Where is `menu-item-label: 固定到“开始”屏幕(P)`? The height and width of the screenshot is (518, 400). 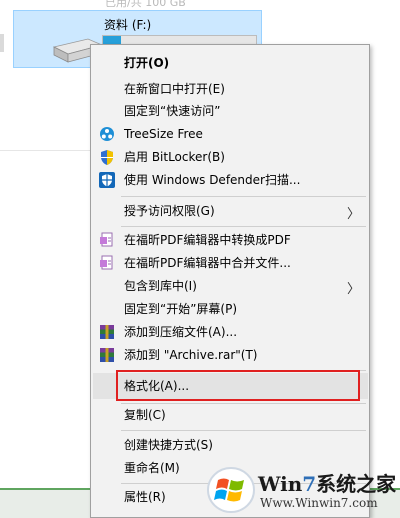
menu-item-label: 固定到“开始”屏幕(P) is located at coordinates (181, 309).